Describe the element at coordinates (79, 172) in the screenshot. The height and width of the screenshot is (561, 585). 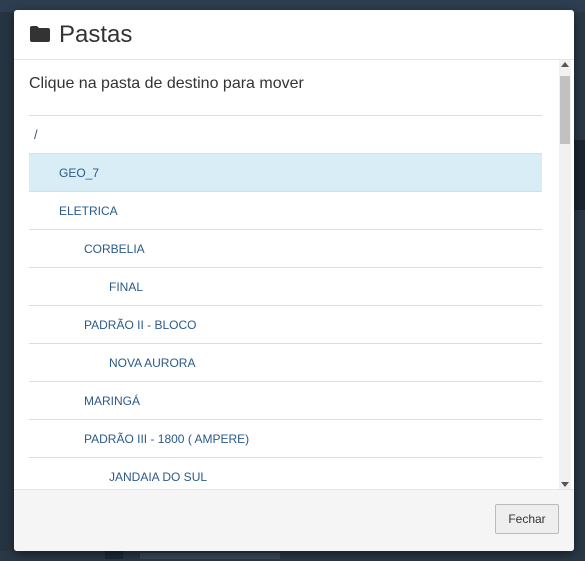
I see `folder-label: GEO_7` at that location.